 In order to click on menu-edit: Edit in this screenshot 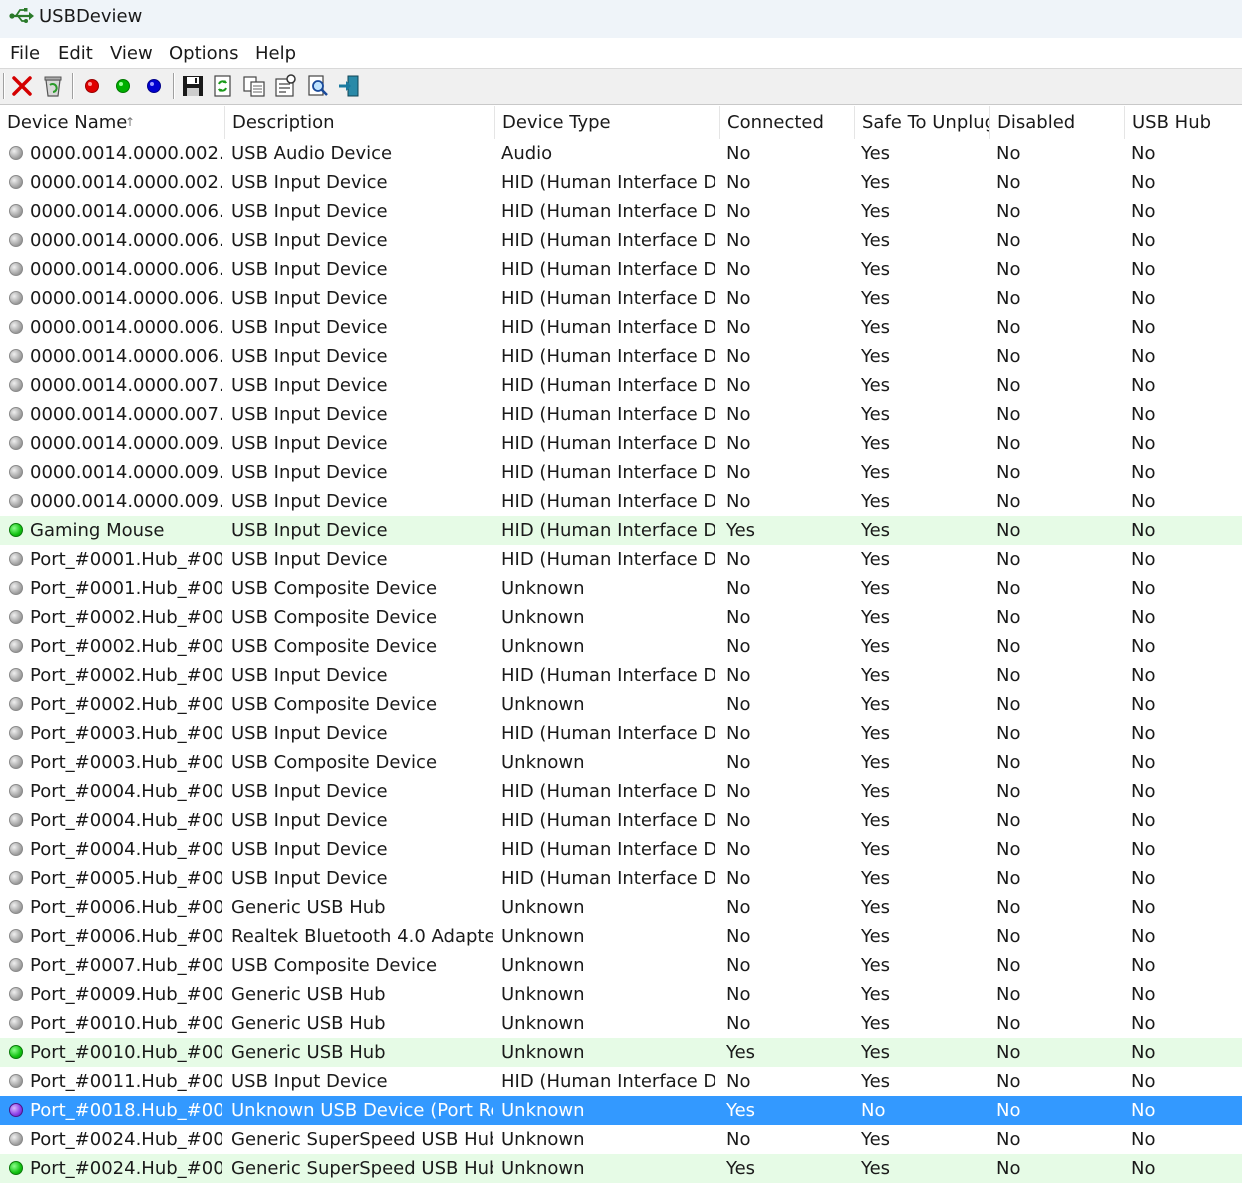, I will do `click(75, 53)`.